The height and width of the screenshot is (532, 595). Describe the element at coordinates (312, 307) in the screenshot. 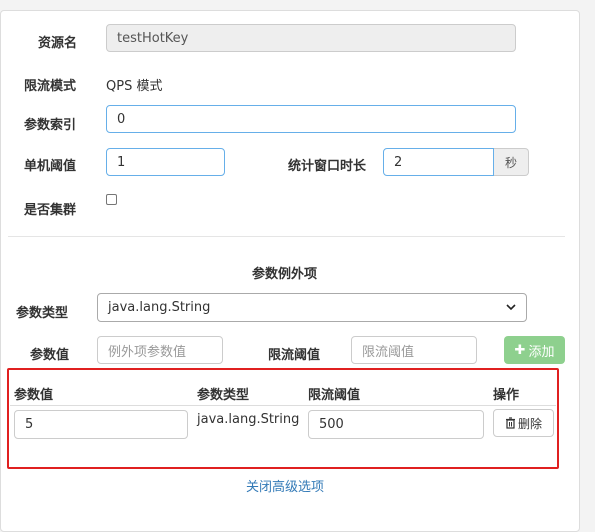

I see `param-type-select: java.lang.String` at that location.